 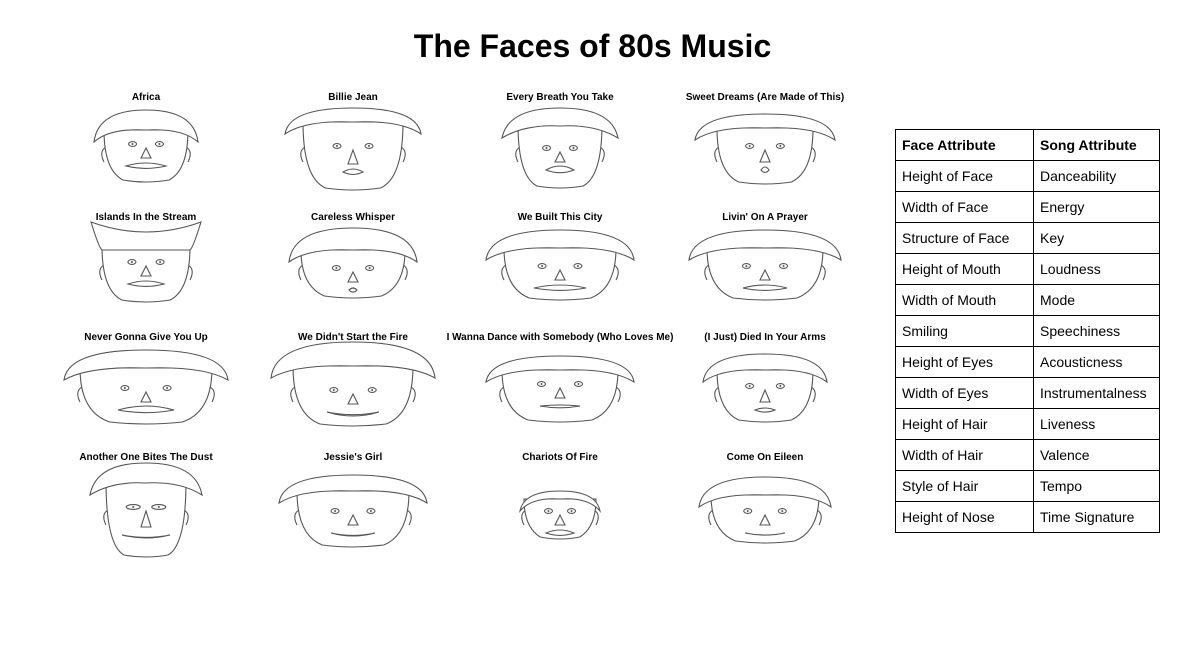 What do you see at coordinates (964, 455) in the screenshot?
I see `legend-face-attribute: Width of Hair` at bounding box center [964, 455].